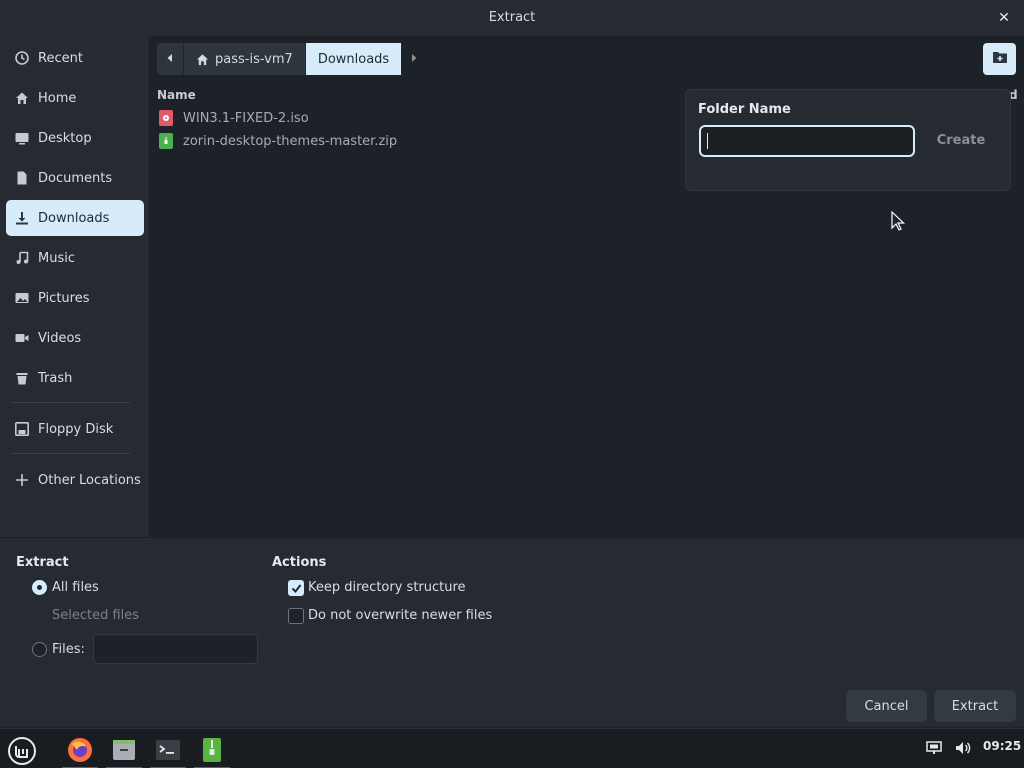  What do you see at coordinates (22, 258) in the screenshot?
I see `music-icon` at bounding box center [22, 258].